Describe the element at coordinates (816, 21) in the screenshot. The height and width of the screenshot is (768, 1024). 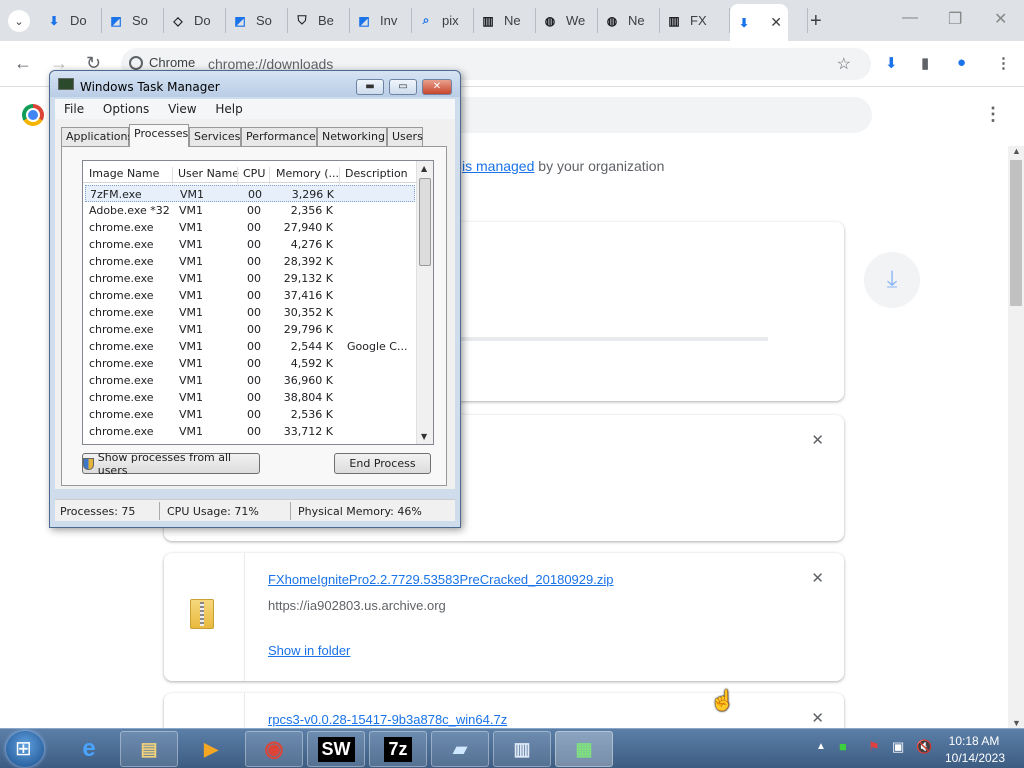
I see `new-tab-button: +` at that location.